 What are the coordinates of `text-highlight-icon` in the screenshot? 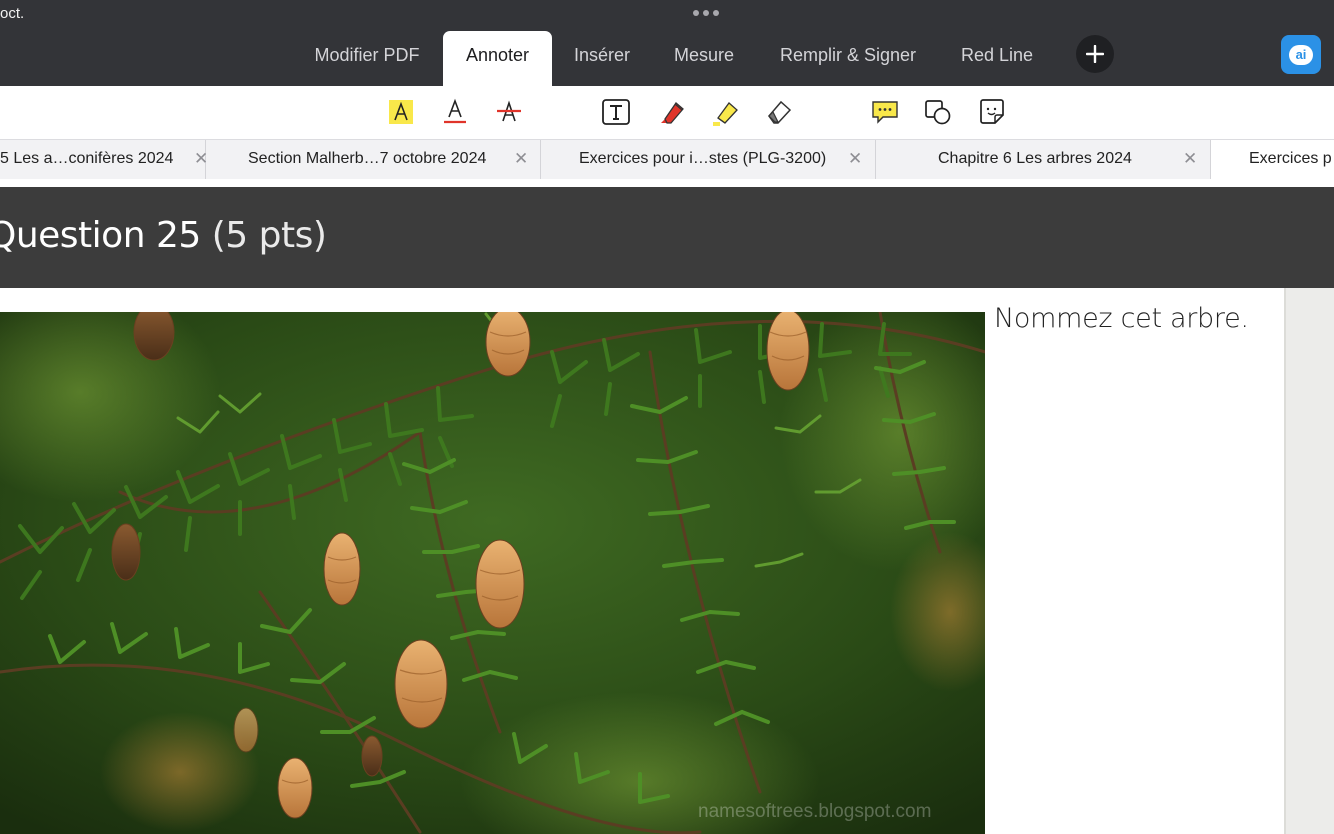 It's located at (401, 112).